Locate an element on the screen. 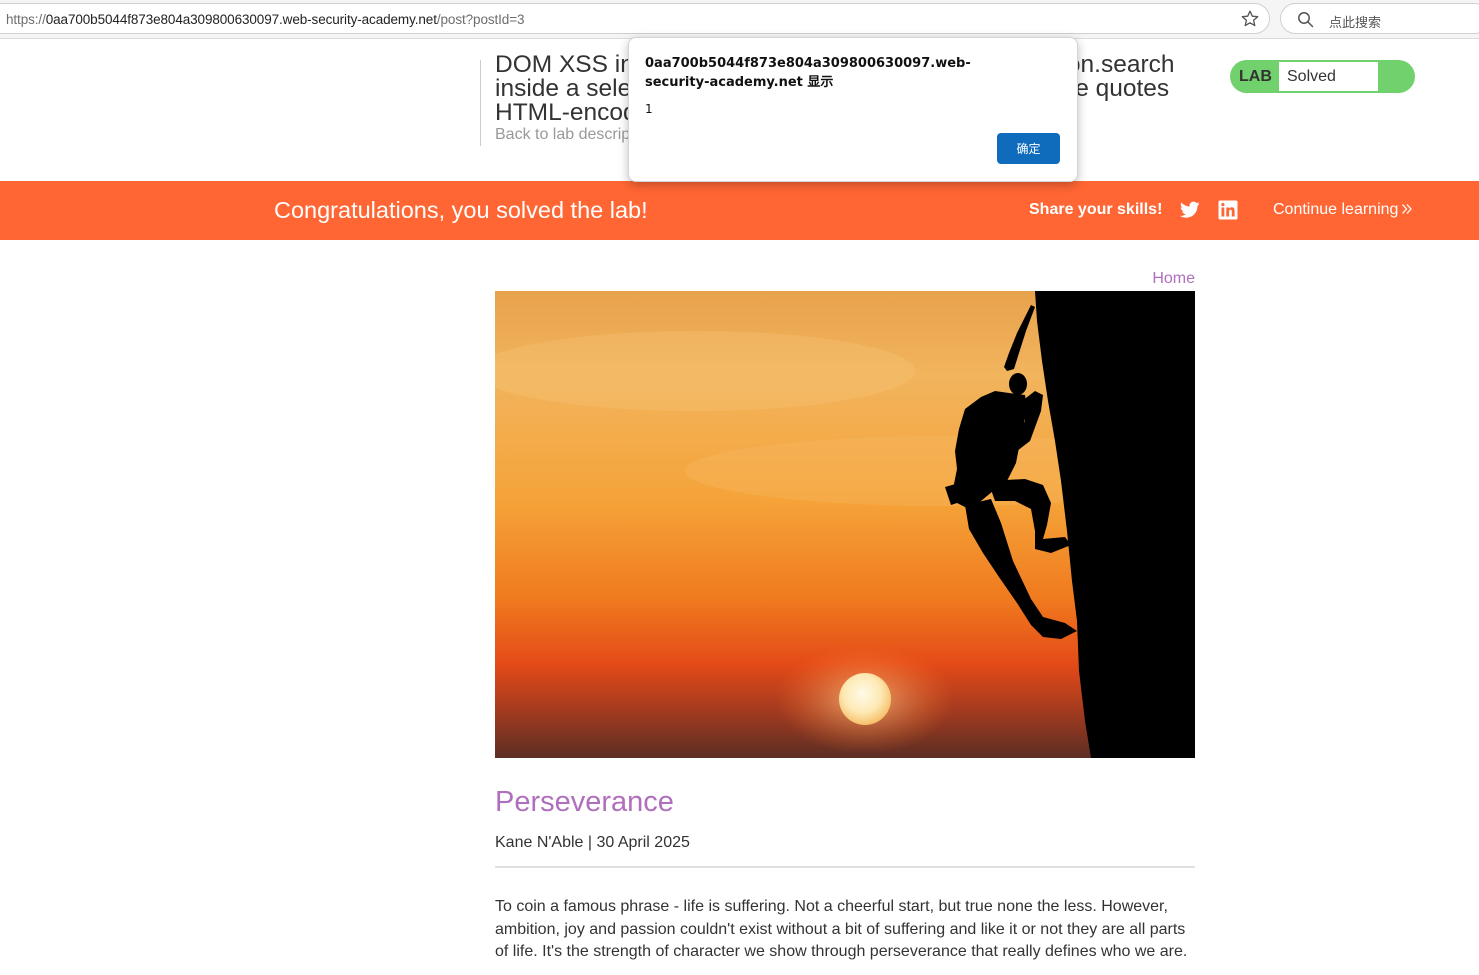  post-title: Perseverance is located at coordinates (584, 802).